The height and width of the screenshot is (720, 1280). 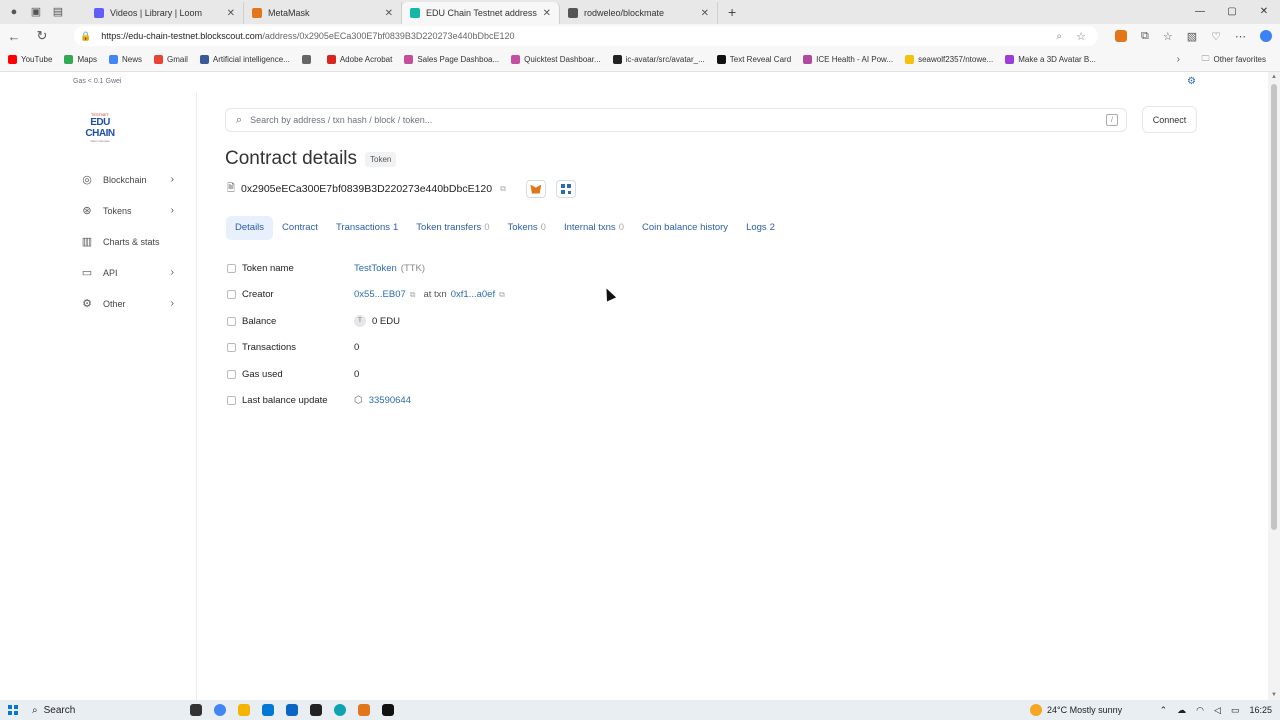 What do you see at coordinates (364, 710) in the screenshot?
I see `metamask-icon` at bounding box center [364, 710].